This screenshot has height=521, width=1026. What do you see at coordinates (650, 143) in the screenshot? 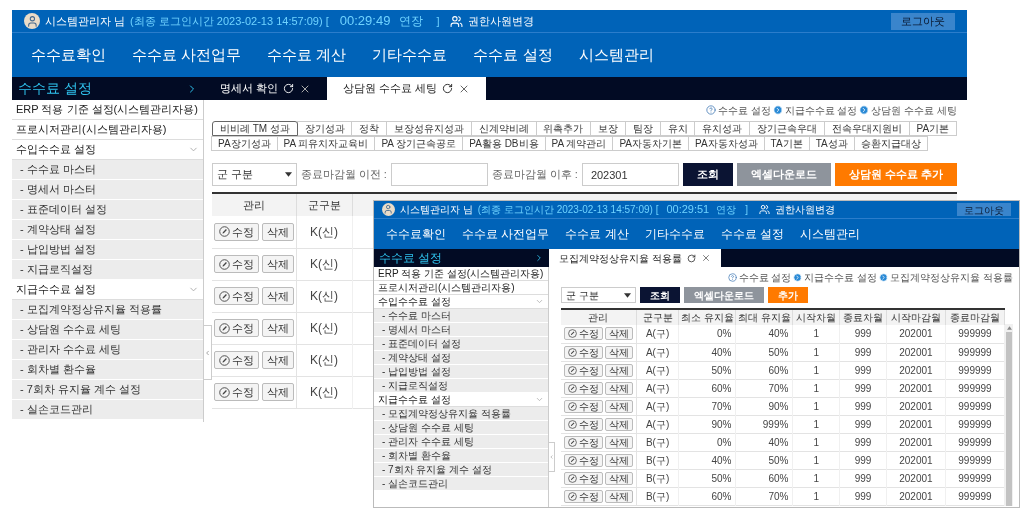
I see `category-tab: PA자동차기본` at bounding box center [650, 143].